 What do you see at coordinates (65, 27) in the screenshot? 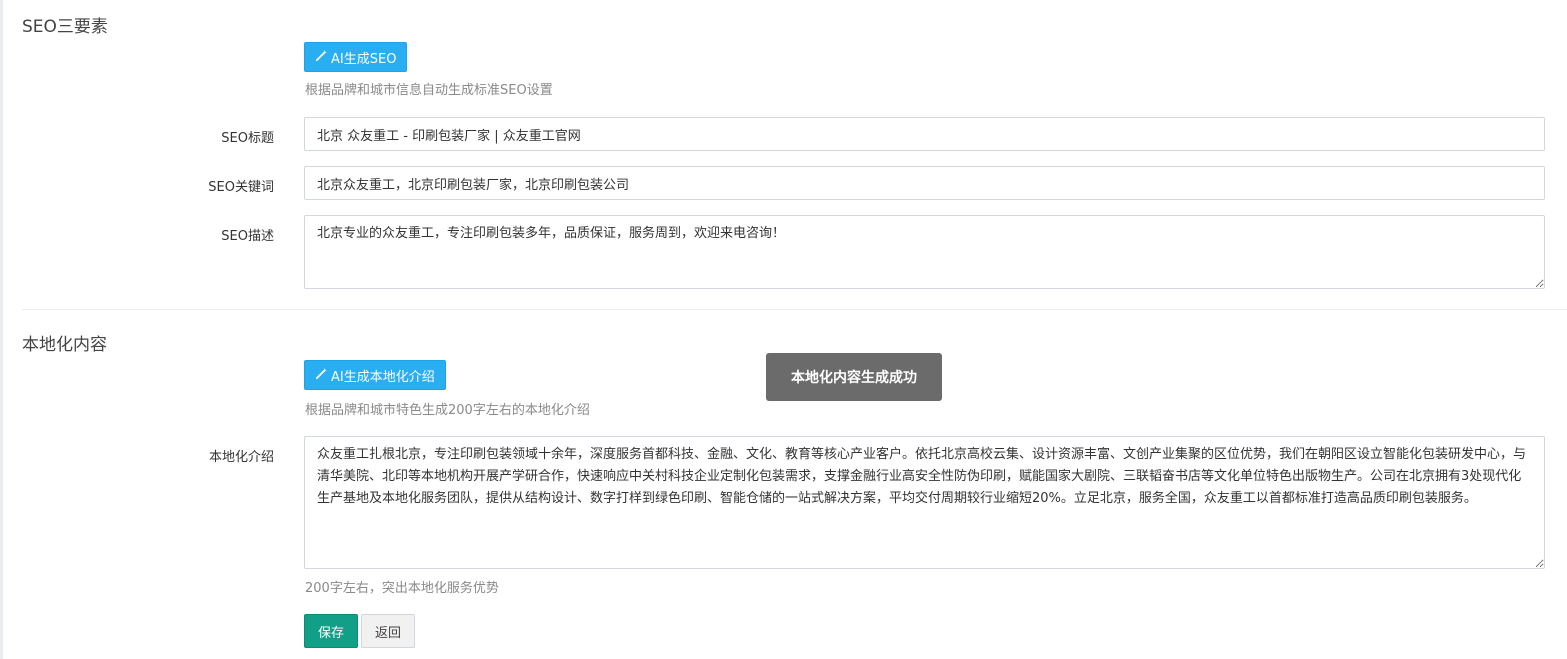
I see `seo-section-title: SEO三要素` at bounding box center [65, 27].